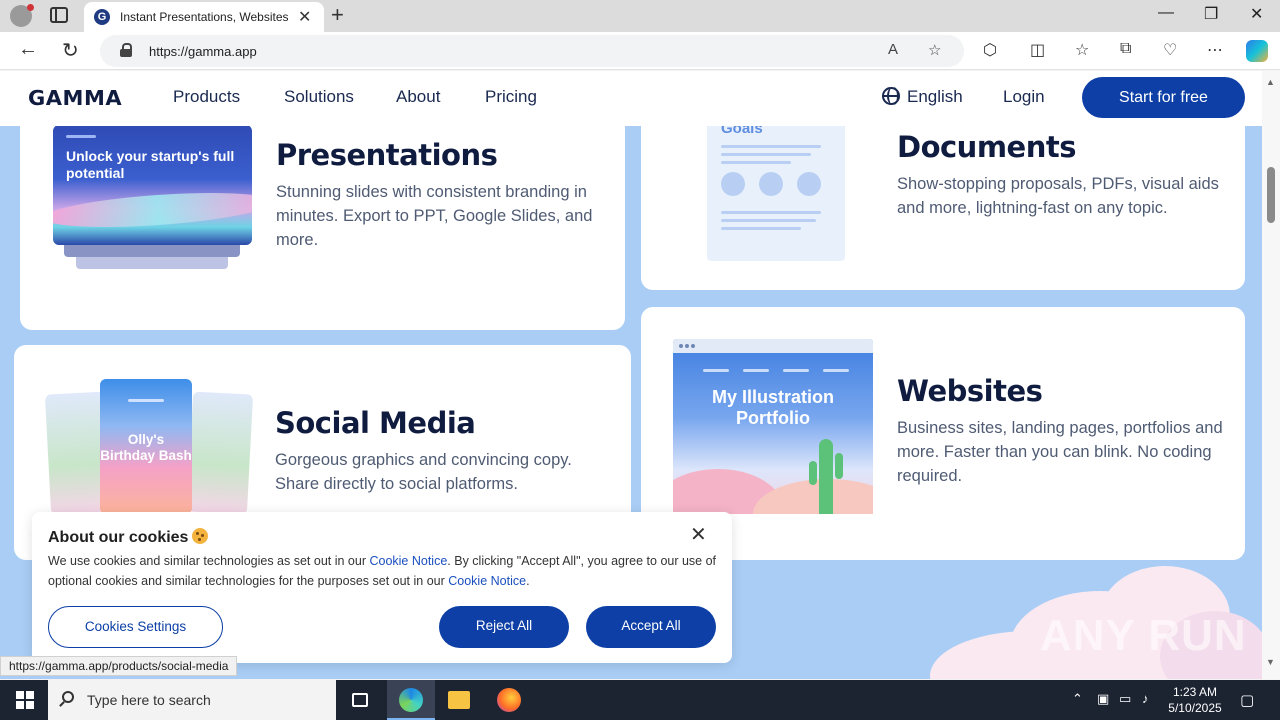 The height and width of the screenshot is (720, 1280). Describe the element at coordinates (75, 98) in the screenshot. I see `gamma-logo: GAMMA` at that location.